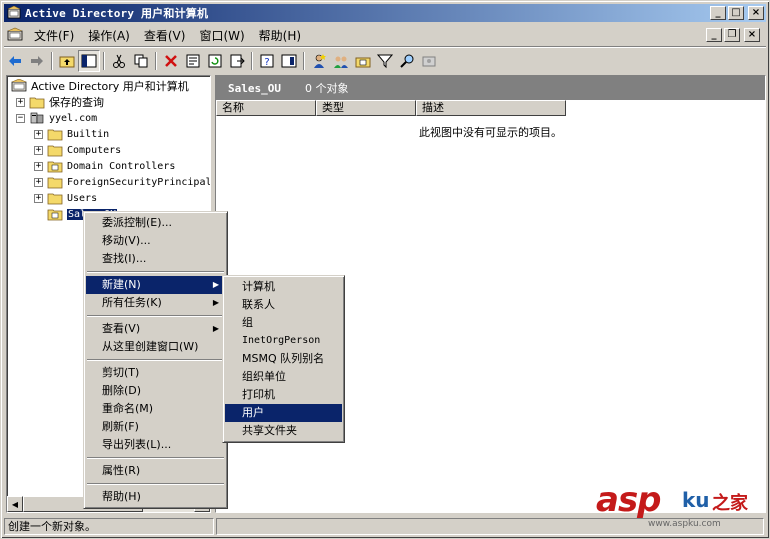  I want to click on window-title: Active Directory 用户和计算机, so click(117, 13).